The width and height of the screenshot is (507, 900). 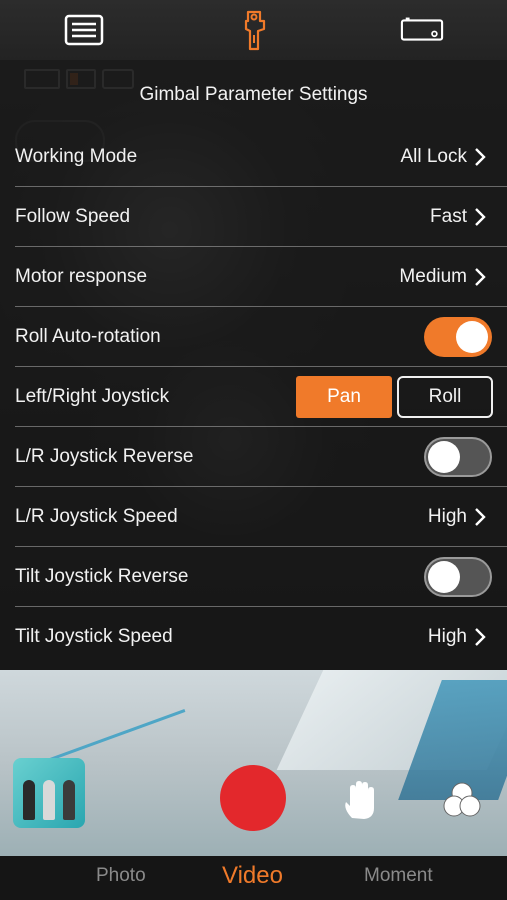 What do you see at coordinates (73, 216) in the screenshot?
I see `row-label: Follow Speed` at bounding box center [73, 216].